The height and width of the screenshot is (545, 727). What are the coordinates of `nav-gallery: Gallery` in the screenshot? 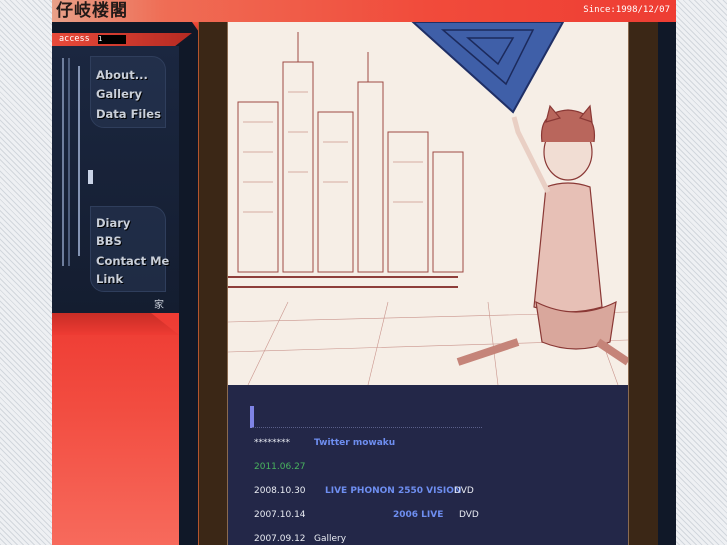 It's located at (119, 94).